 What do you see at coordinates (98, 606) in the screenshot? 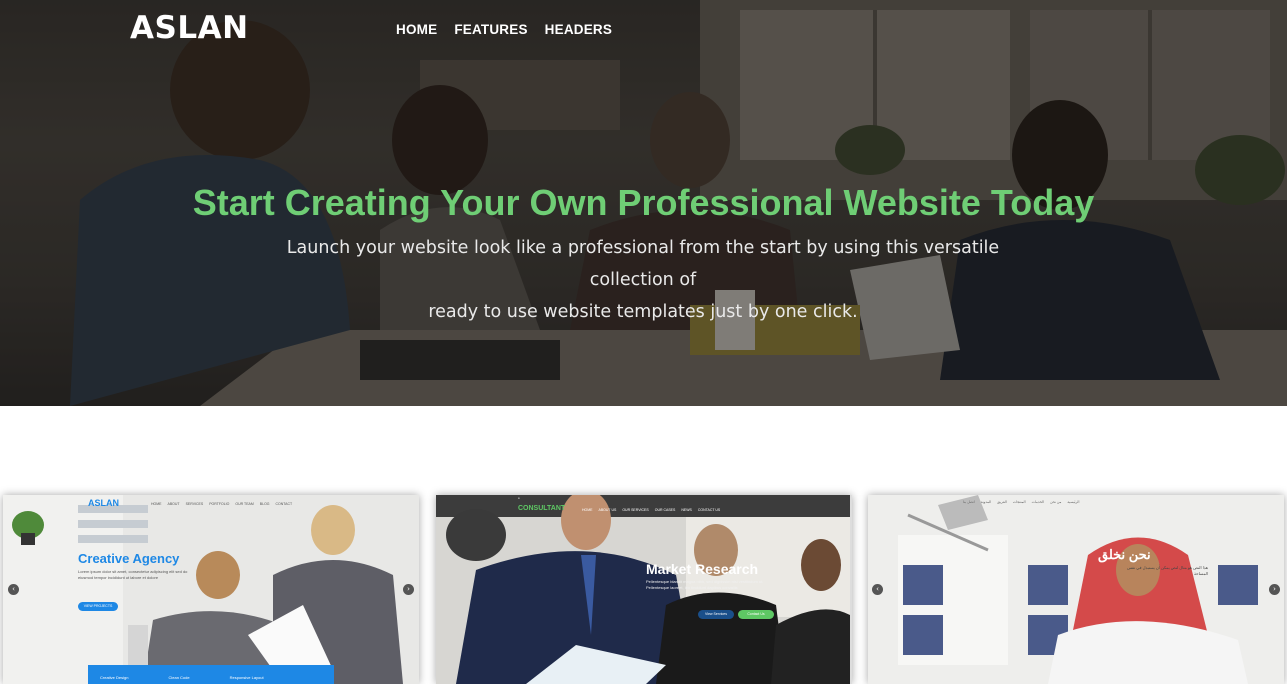
I see `card1-view-projects-button: VIEW PROJECTS` at bounding box center [98, 606].